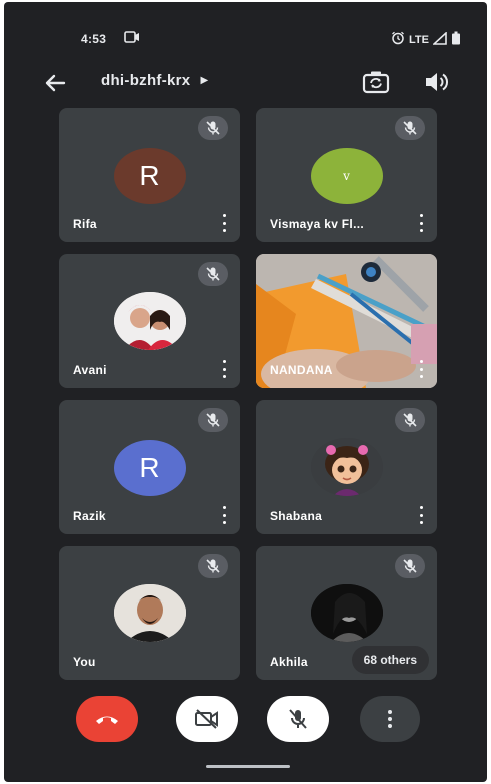 Image resolution: width=491 pixels, height=784 pixels. What do you see at coordinates (132, 39) in the screenshot?
I see `screen-cast-icon` at bounding box center [132, 39].